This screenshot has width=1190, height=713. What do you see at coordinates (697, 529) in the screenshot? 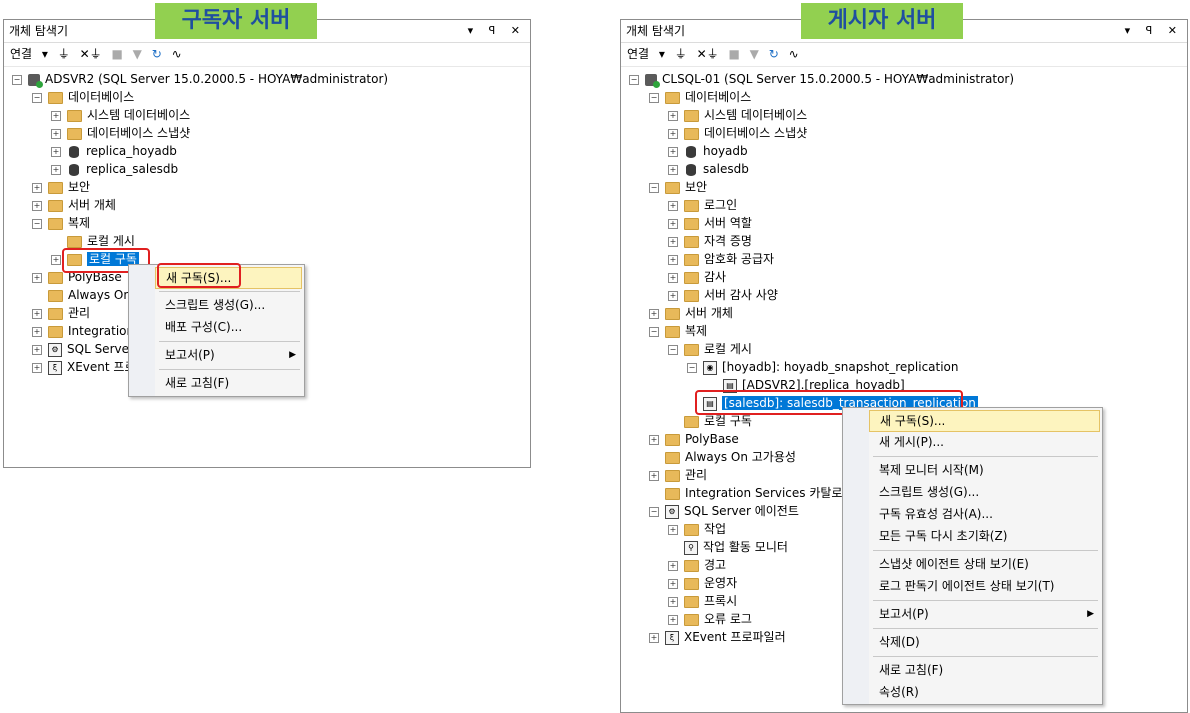
I see `tree-node-jobs: + 작업` at bounding box center [697, 529].